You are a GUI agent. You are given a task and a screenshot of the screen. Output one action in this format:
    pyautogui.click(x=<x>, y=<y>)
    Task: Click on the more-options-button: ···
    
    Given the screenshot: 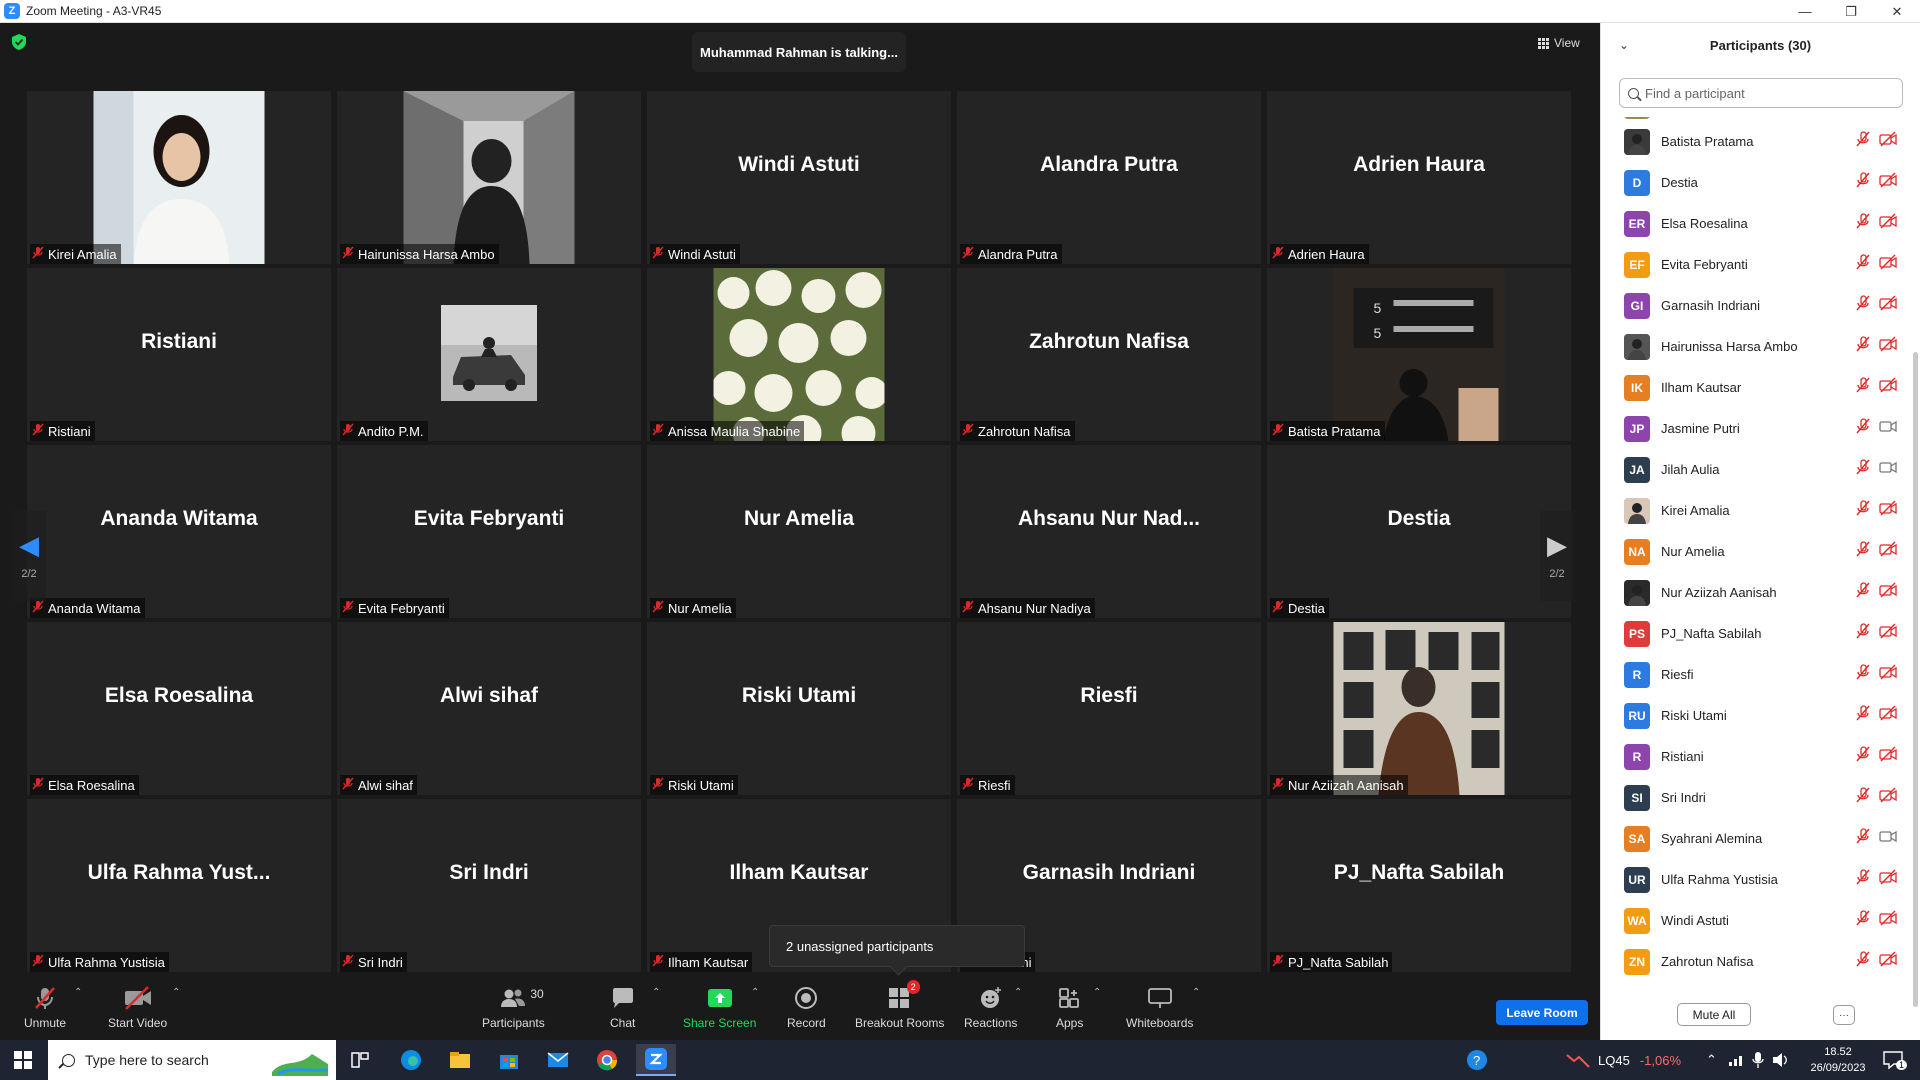 What is the action you would take?
    pyautogui.click(x=1844, y=1015)
    